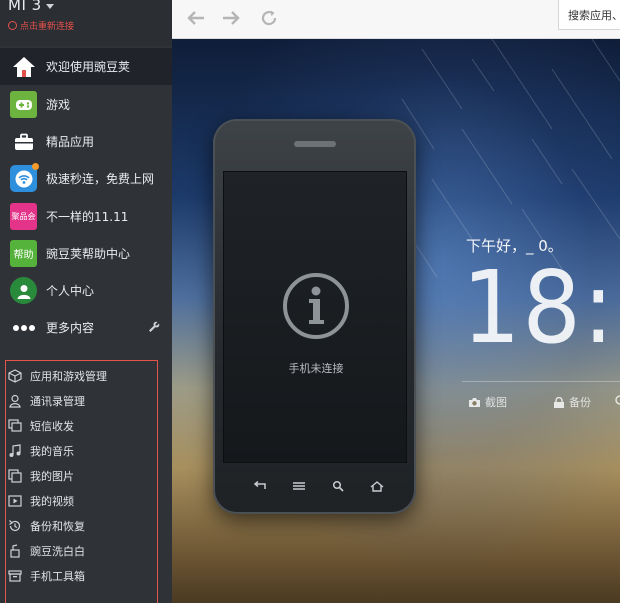 This screenshot has height=603, width=620. I want to click on backup-label: 备份, so click(580, 402).